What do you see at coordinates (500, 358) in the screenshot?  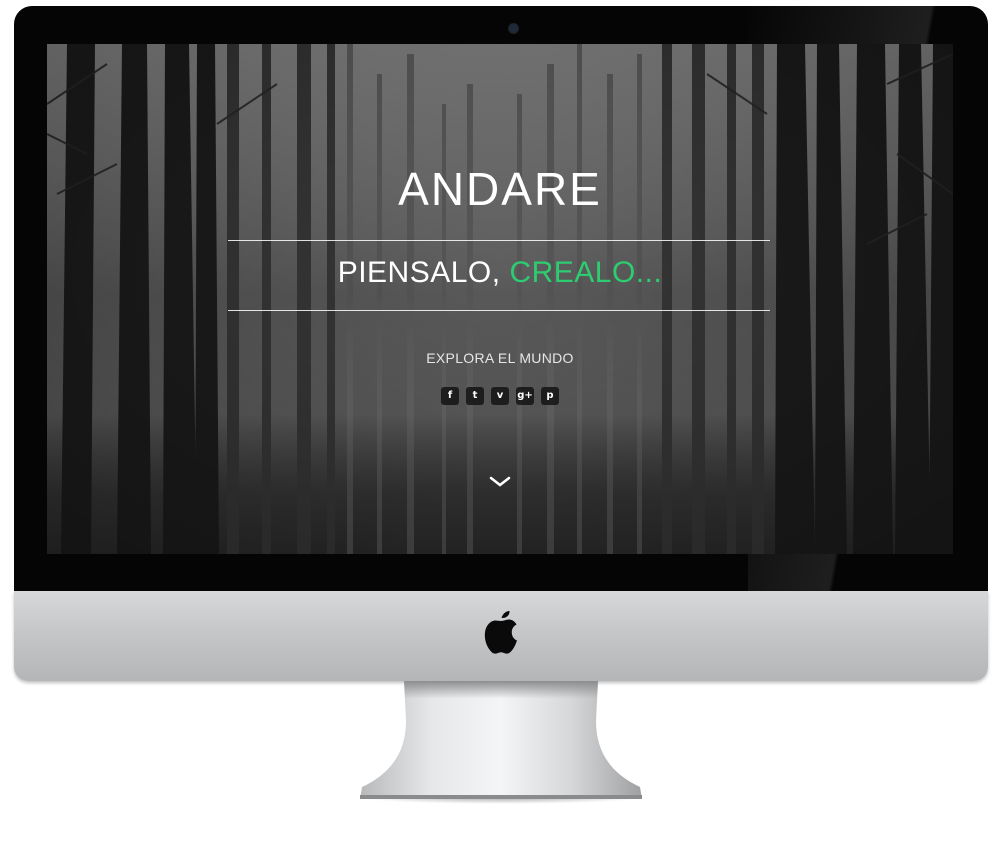 I see `subtitle: EXPLORA EL MUNDO` at bounding box center [500, 358].